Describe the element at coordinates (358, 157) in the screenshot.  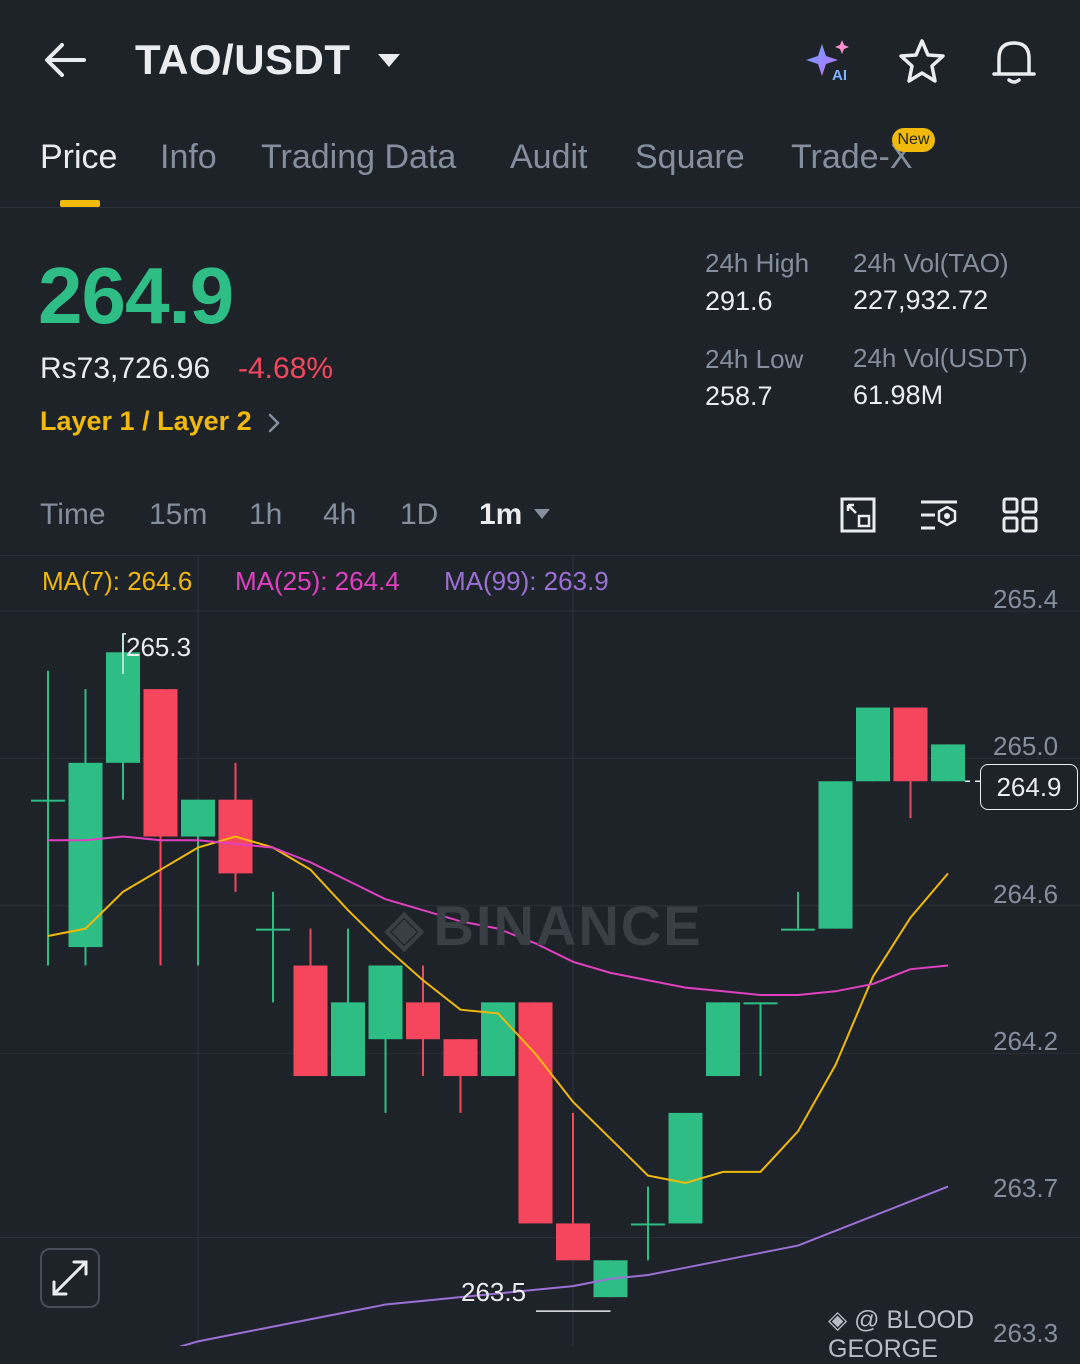
I see `tab-trading-data: Trading Data` at that location.